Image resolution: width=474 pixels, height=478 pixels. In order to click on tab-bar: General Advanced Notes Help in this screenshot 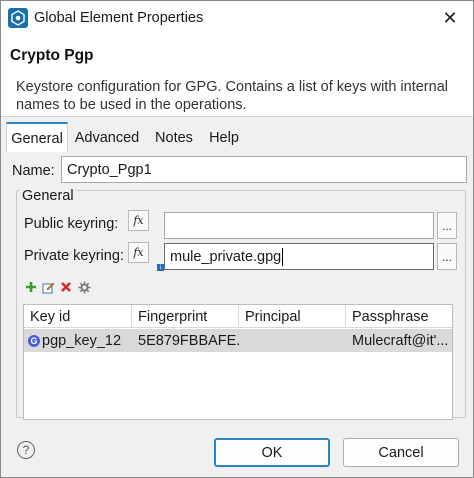, I will do `click(237, 136)`.